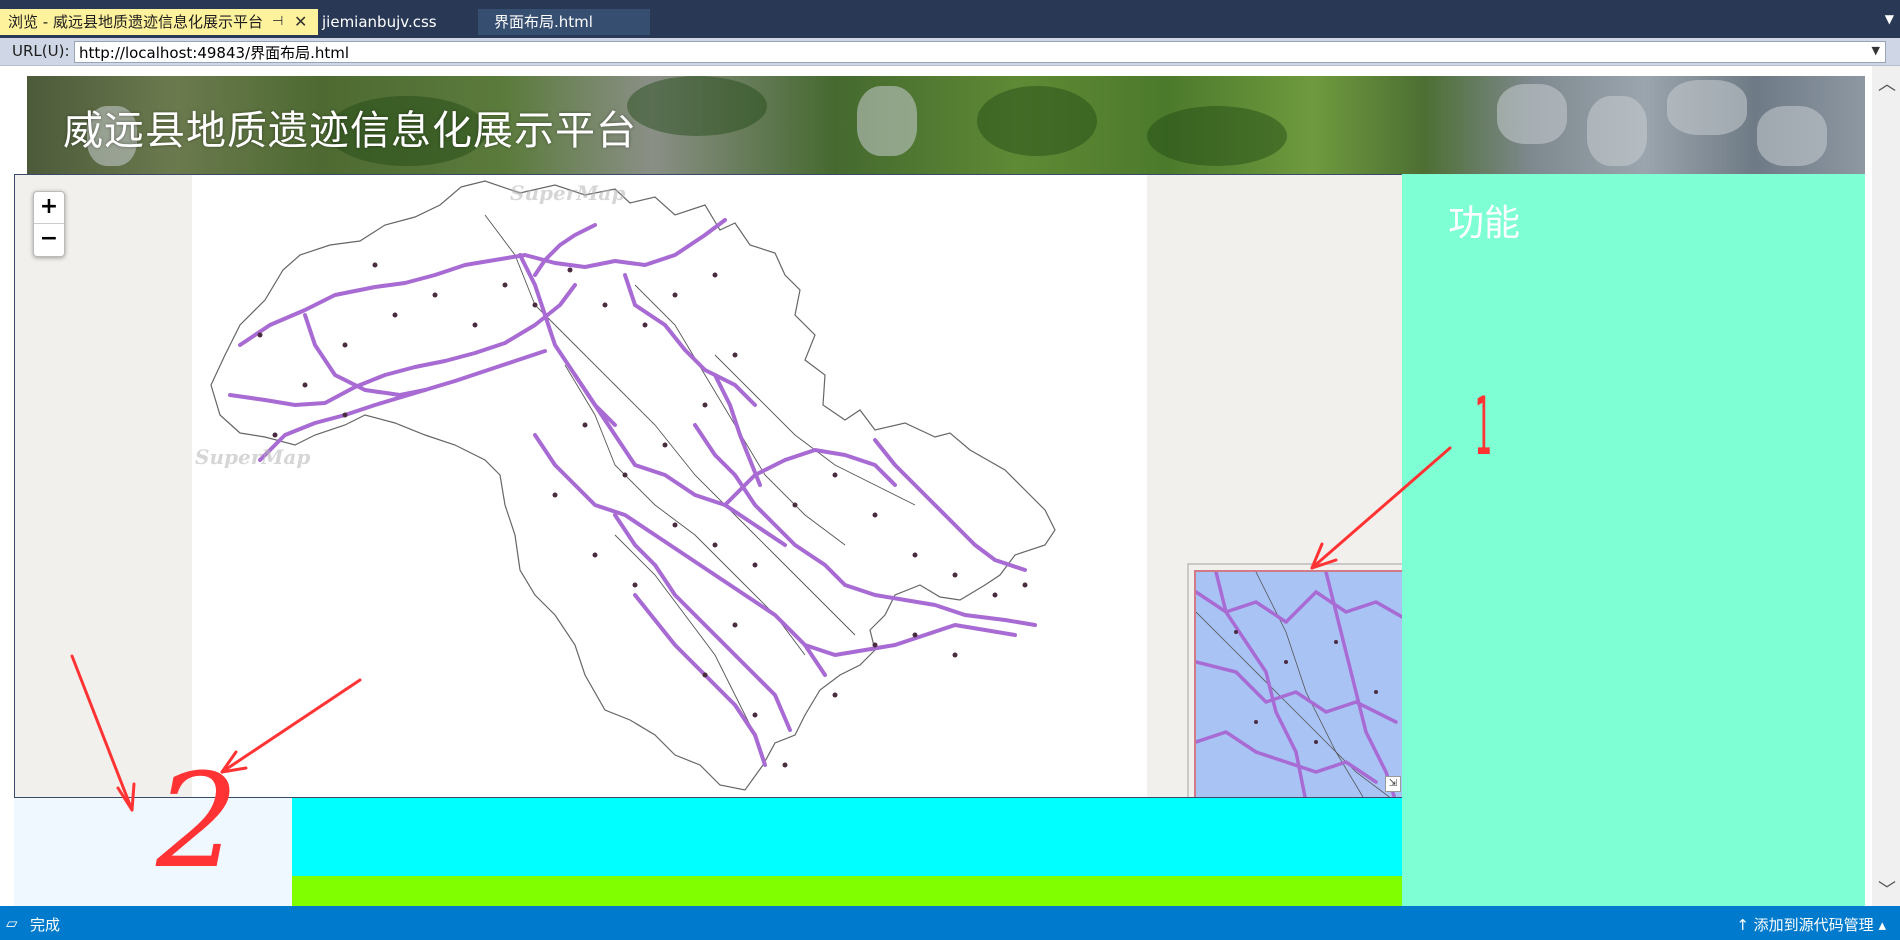 The width and height of the screenshot is (1900, 940). What do you see at coordinates (135, 22) in the screenshot?
I see `tab-label: 浏览 - 威远县地质遗迹信息化展示平台` at bounding box center [135, 22].